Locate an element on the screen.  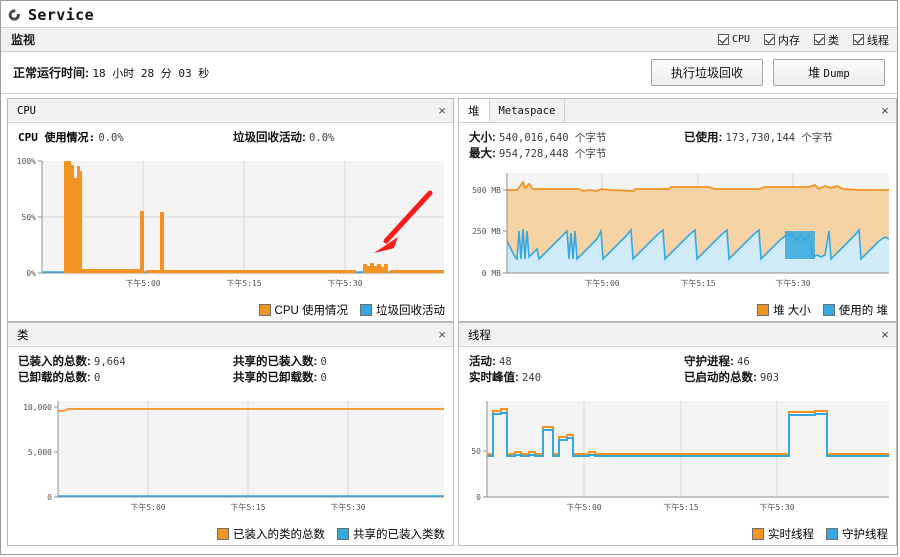
uptime-value: 18 小时 28 分 03 秒 is located at coordinates (151, 73).